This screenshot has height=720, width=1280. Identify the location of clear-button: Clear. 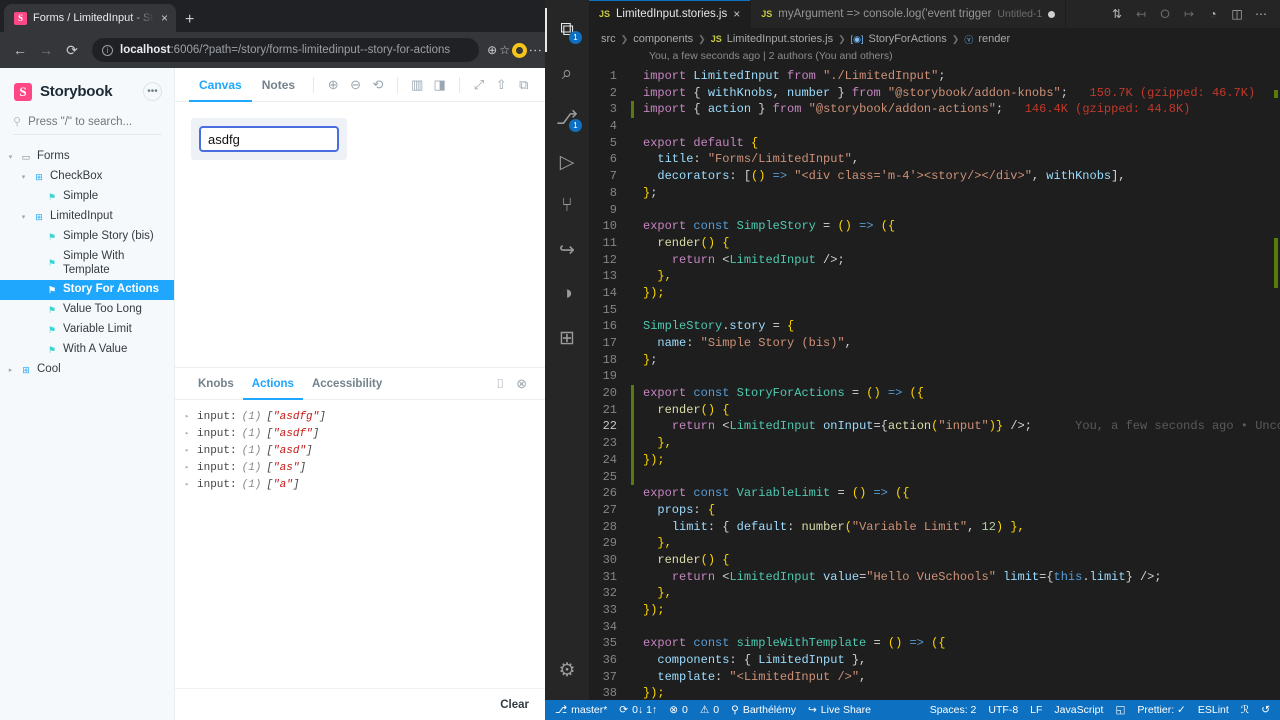
(514, 705).